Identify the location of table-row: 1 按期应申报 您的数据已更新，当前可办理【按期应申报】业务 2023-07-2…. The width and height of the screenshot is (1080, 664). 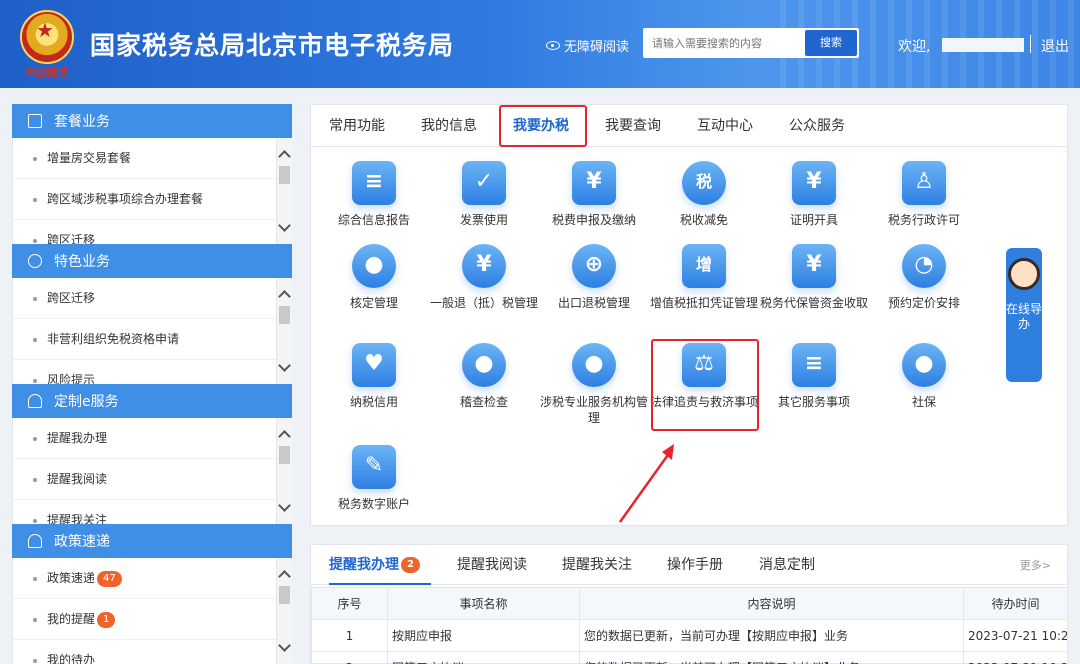
(689, 635).